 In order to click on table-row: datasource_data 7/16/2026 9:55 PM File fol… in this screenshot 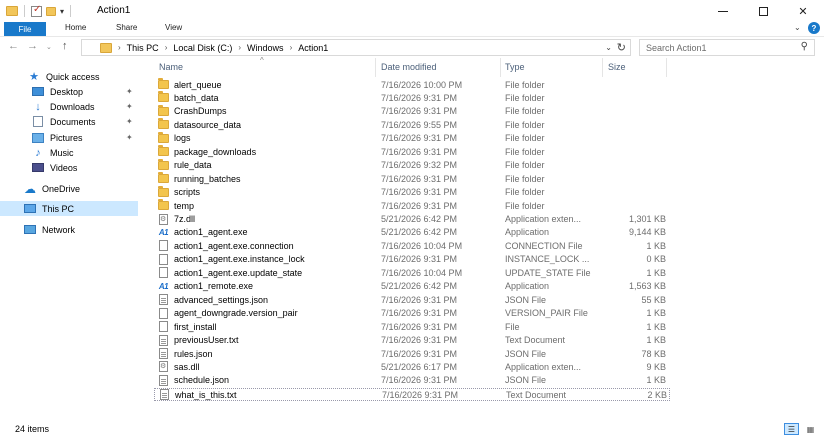, I will do `click(412, 125)`.